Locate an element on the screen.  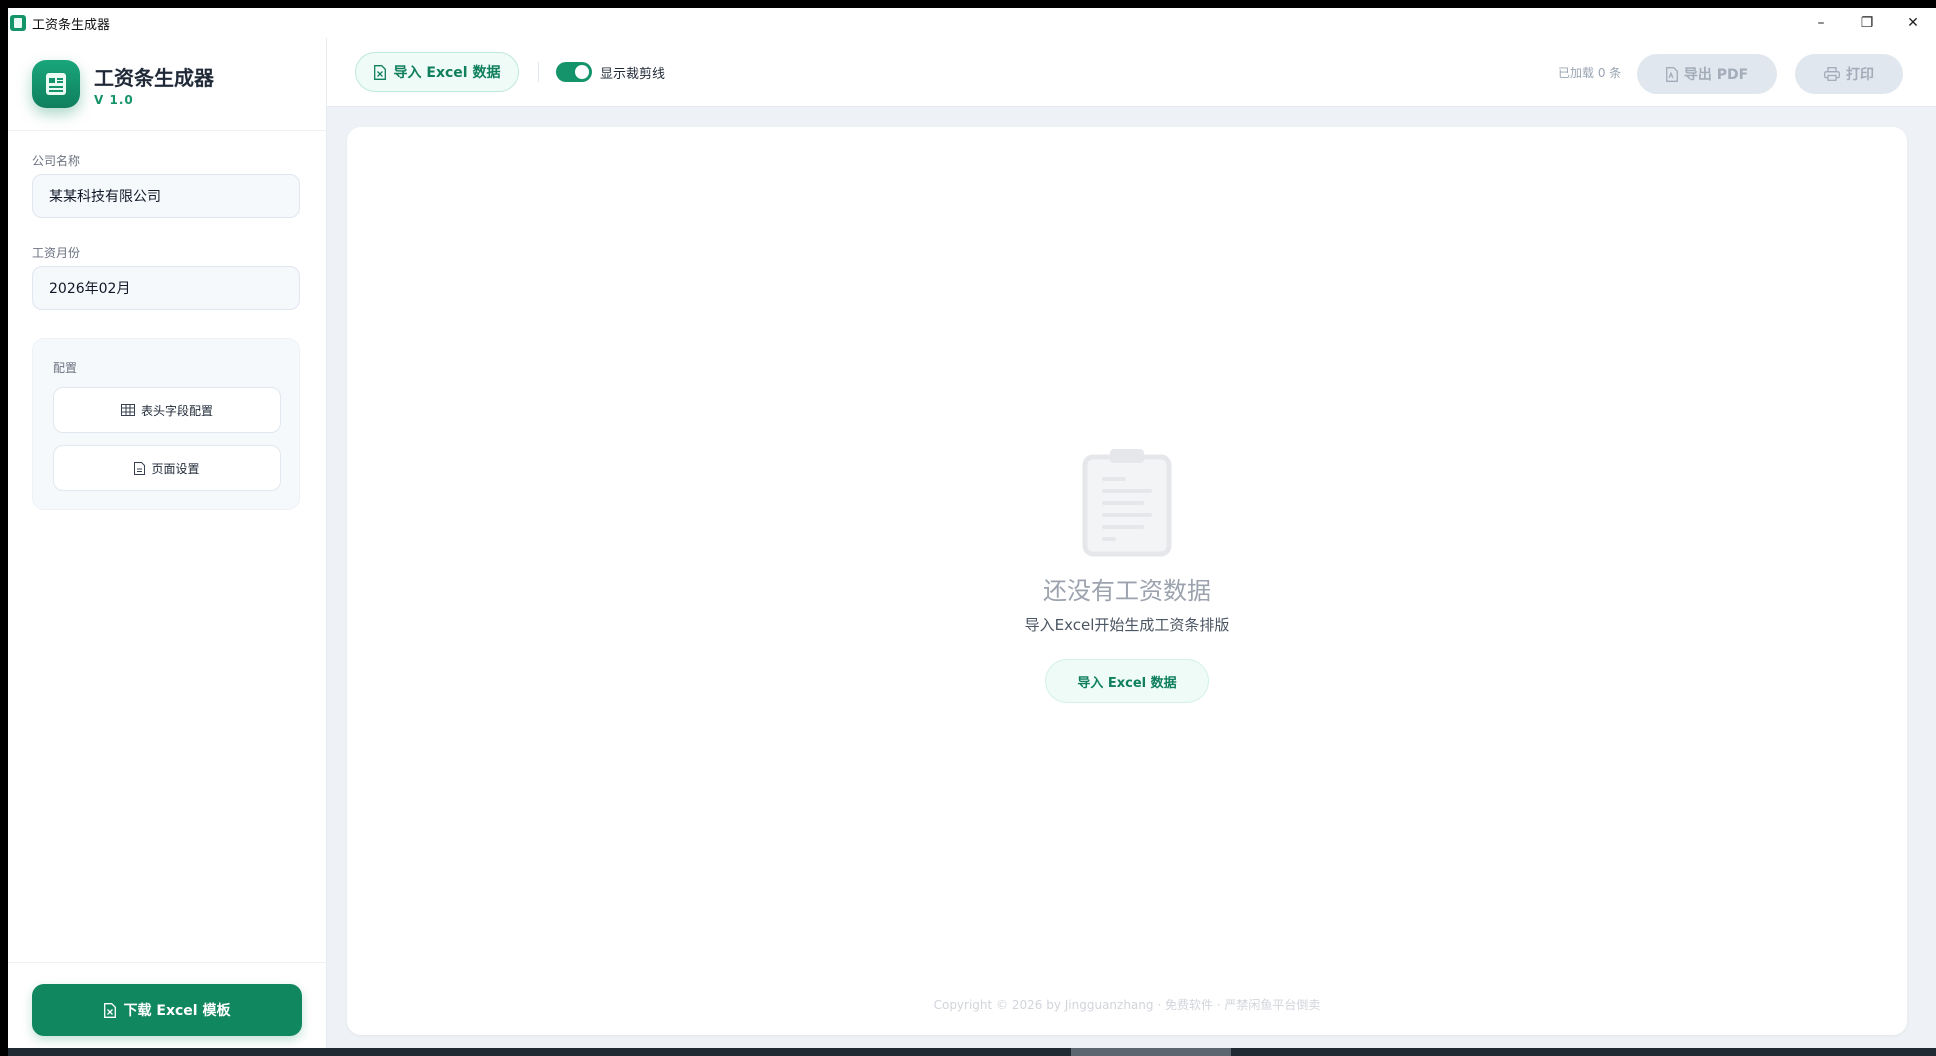
toolbar: 导入 Excel 数据 显示裁剪线 已加载 0 条 导出 PDF 打印 is located at coordinates (1131, 72).